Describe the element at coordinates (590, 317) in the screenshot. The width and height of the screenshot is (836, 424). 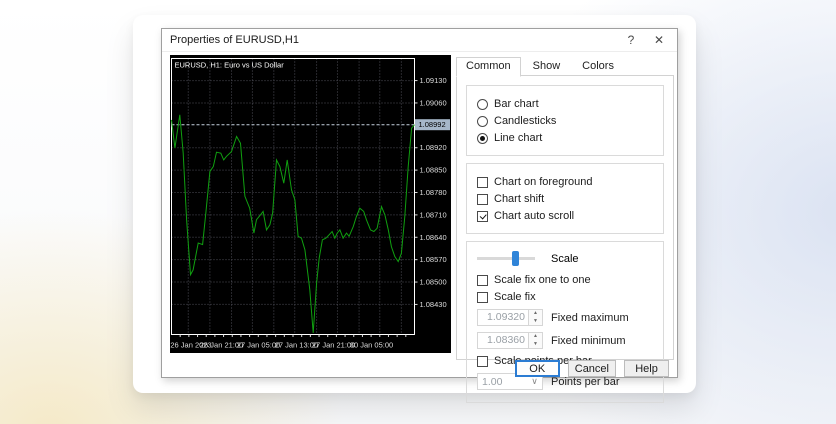
I see `fixed-maximum-label: Fixed maximum` at that location.